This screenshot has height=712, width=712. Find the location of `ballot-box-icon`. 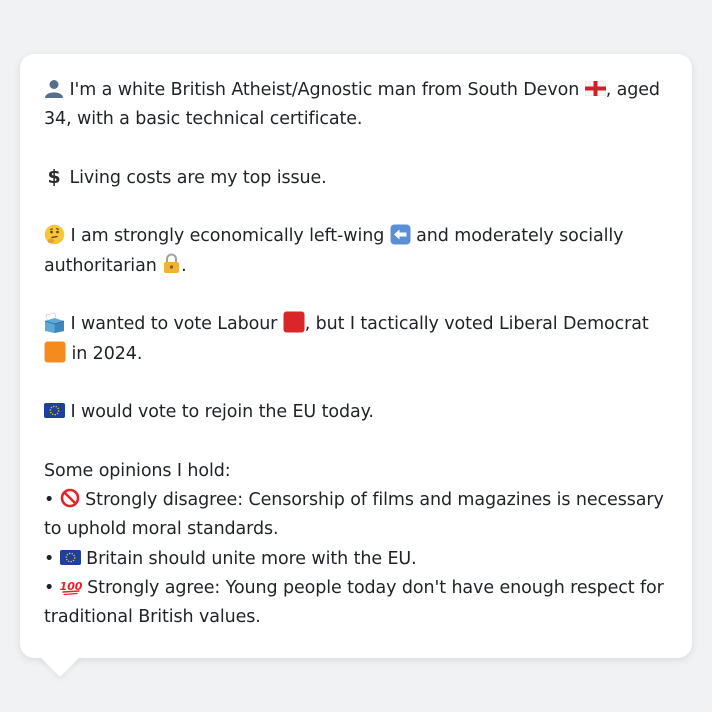

ballot-box-icon is located at coordinates (54, 323).